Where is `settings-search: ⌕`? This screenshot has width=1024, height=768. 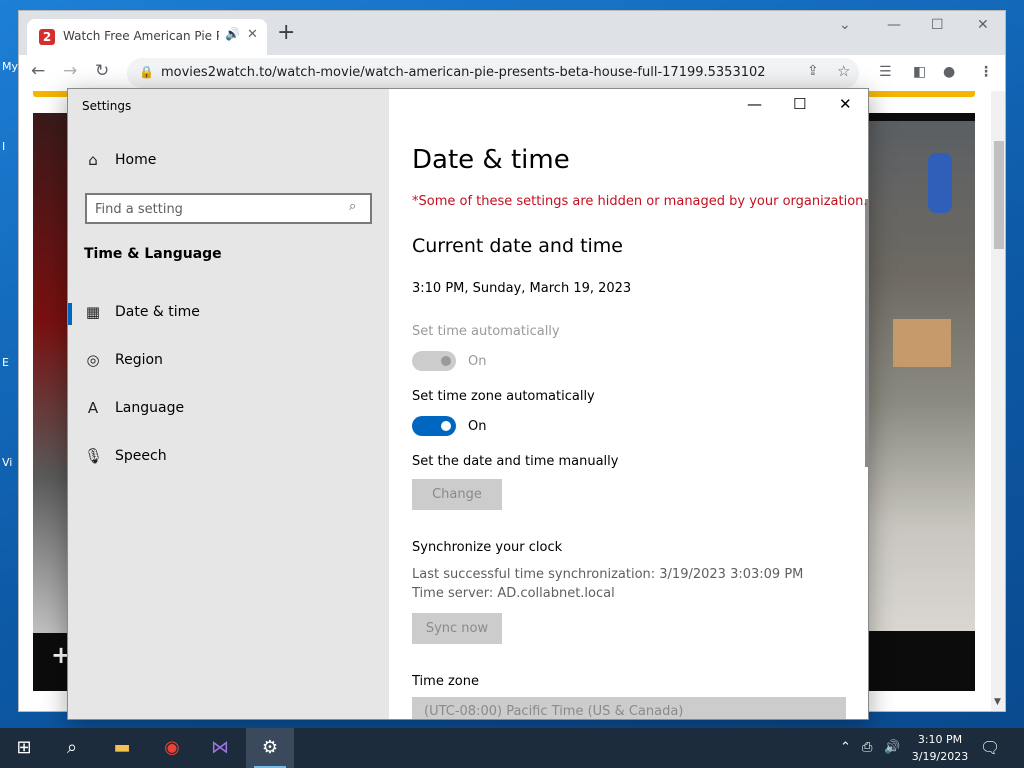 settings-search: ⌕ is located at coordinates (228, 208).